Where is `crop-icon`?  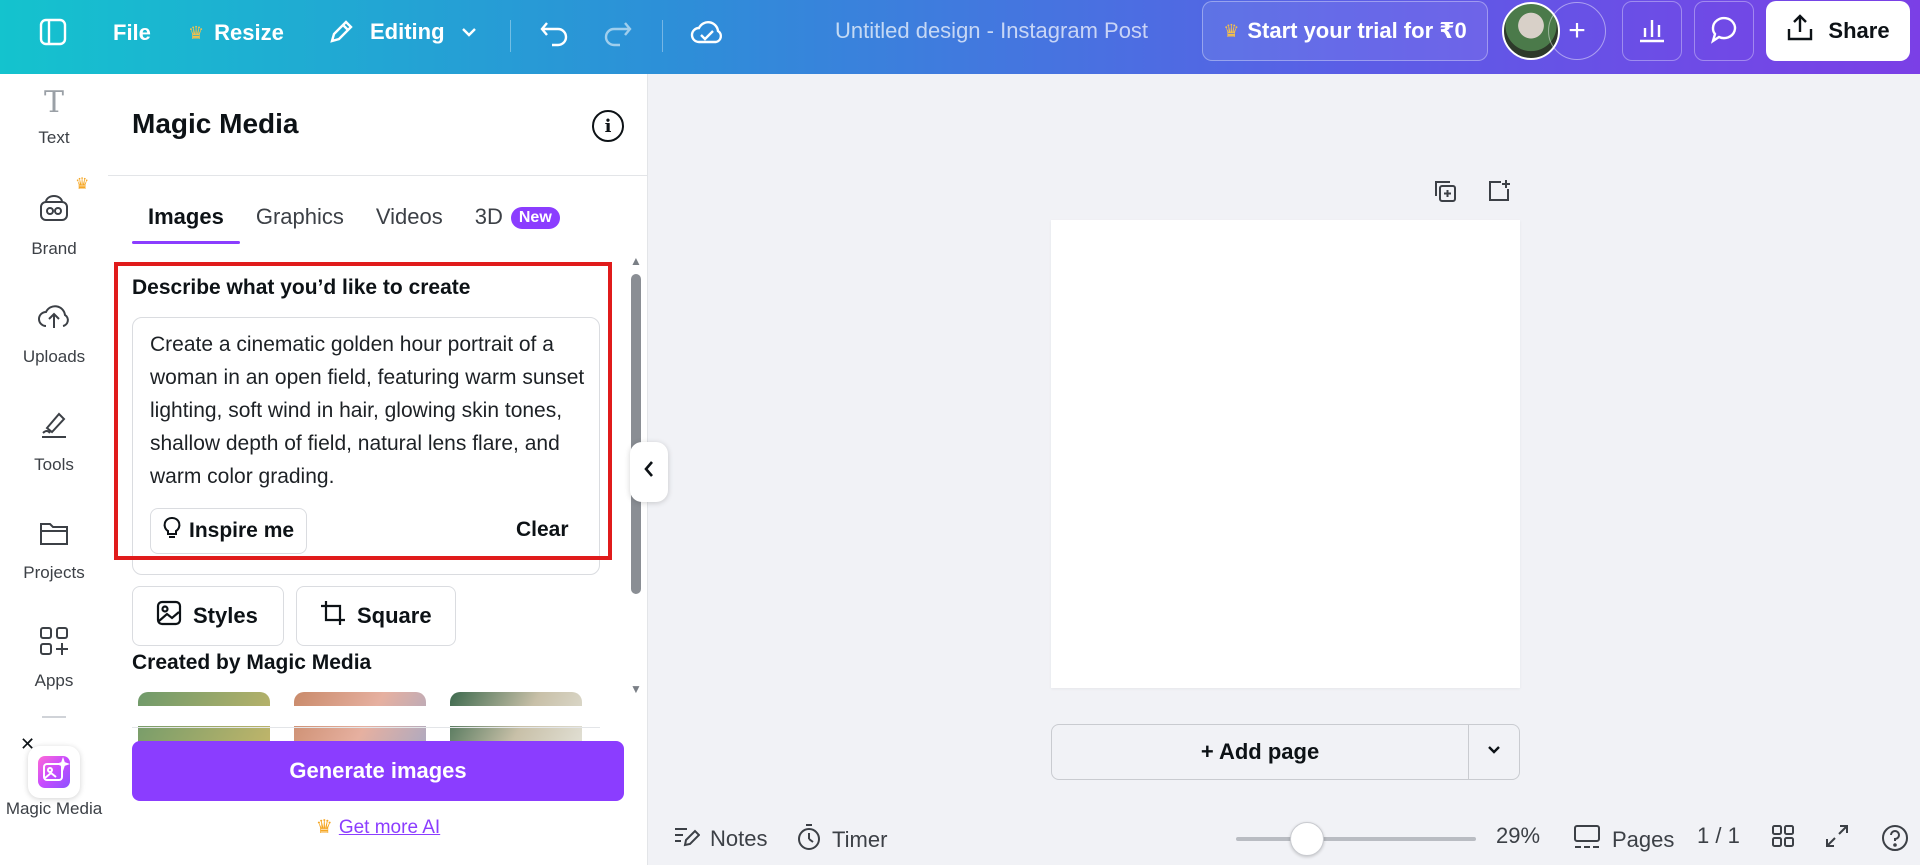
crop-icon is located at coordinates (333, 616).